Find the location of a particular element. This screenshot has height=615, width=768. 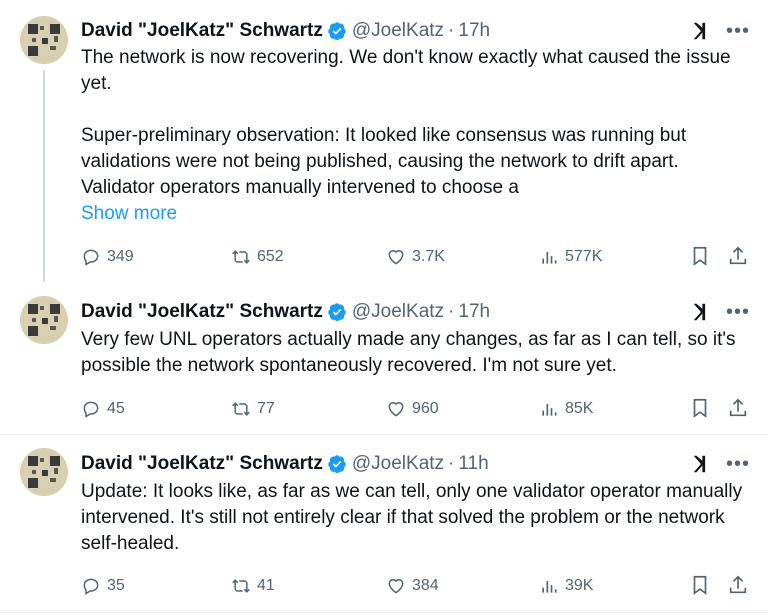

reply-button: 349 is located at coordinates (107, 257).